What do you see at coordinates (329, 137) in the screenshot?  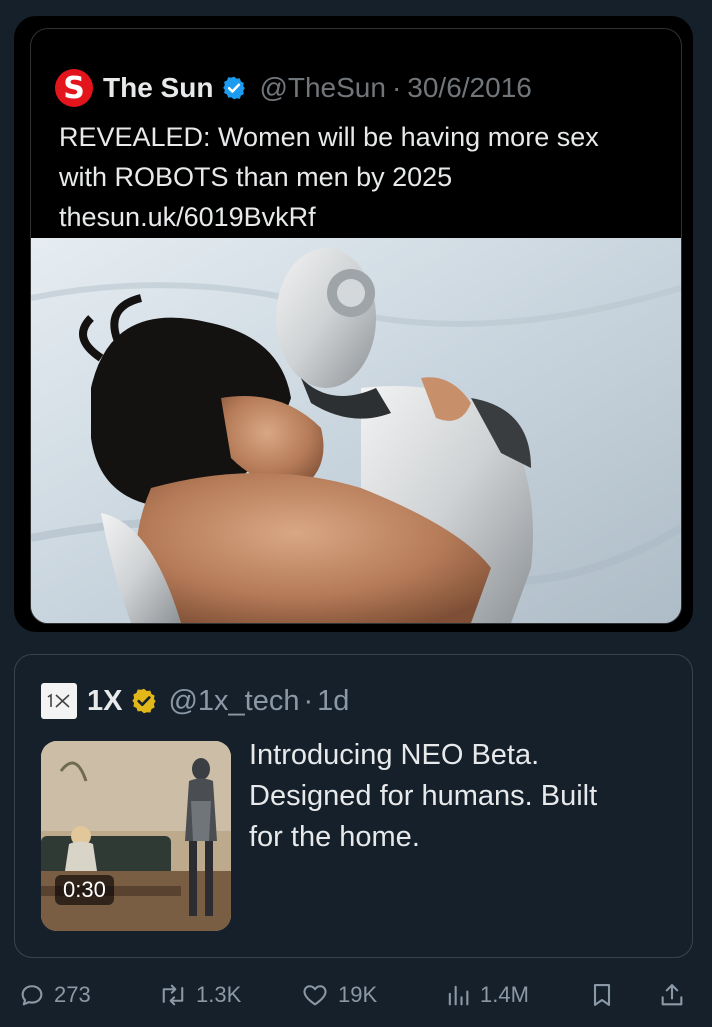 I see `tweet-text-line: REVEALED: Women will be having more sex` at bounding box center [329, 137].